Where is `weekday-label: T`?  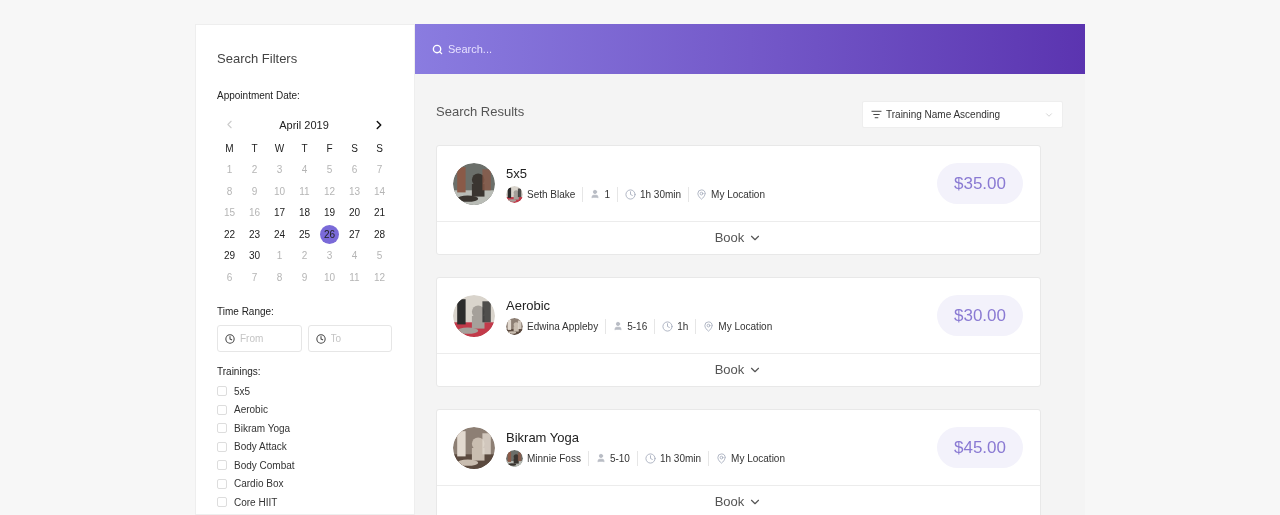
weekday-label: T is located at coordinates (254, 149).